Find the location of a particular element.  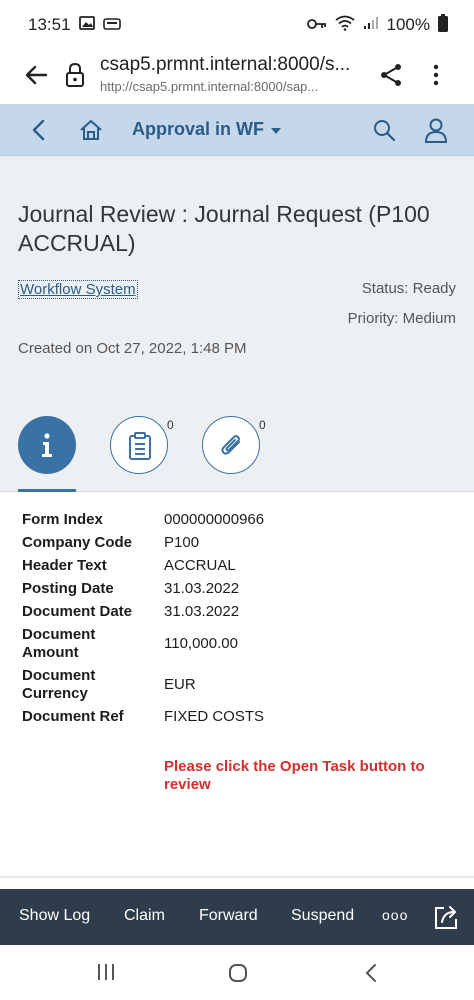

info-icon is located at coordinates (47, 445).